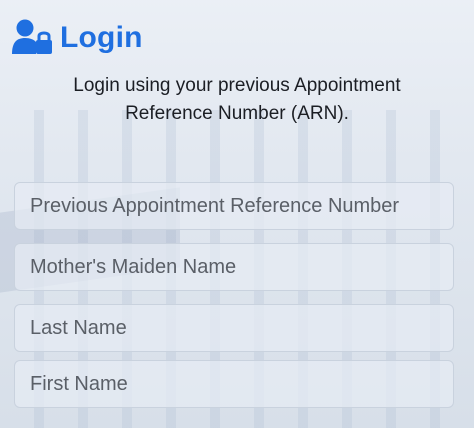  What do you see at coordinates (33, 38) in the screenshot?
I see `user-lock-icon` at bounding box center [33, 38].